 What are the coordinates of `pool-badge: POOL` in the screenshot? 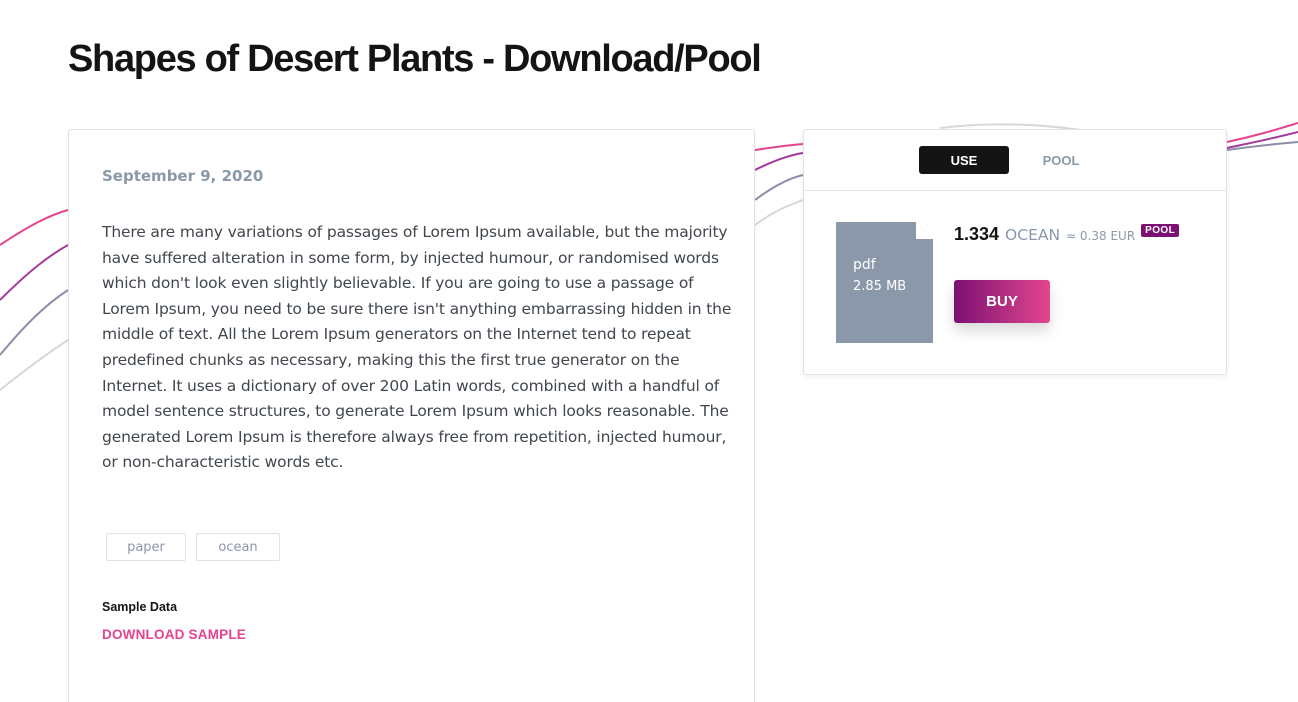 It's located at (1160, 230).